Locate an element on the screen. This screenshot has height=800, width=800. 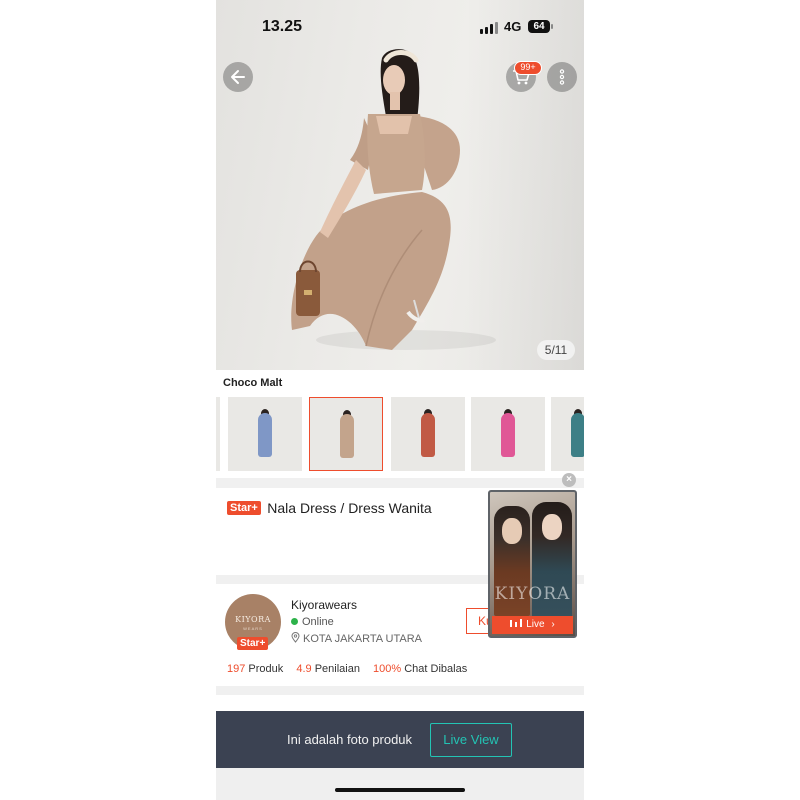
live-video-frame: KIYORA is located at coordinates (532, 564).